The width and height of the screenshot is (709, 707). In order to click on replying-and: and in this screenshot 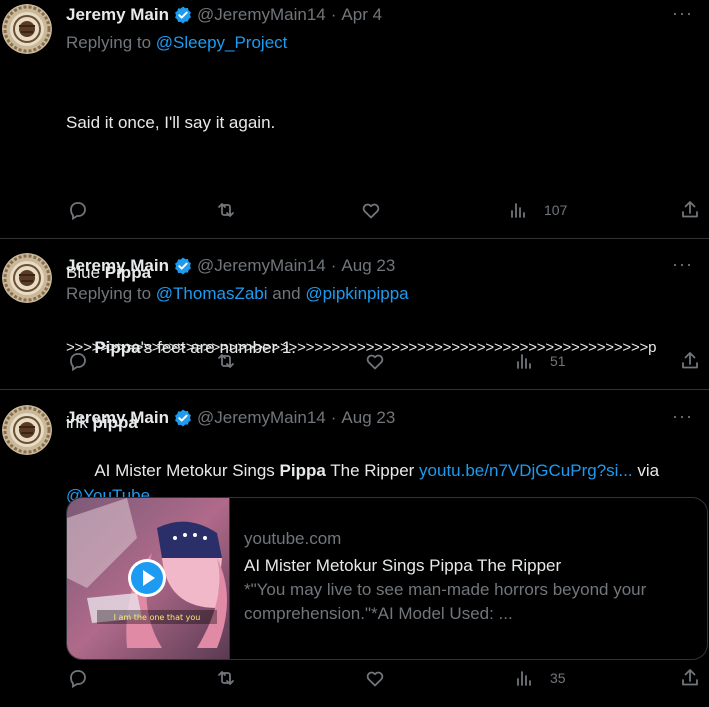, I will do `click(286, 293)`.